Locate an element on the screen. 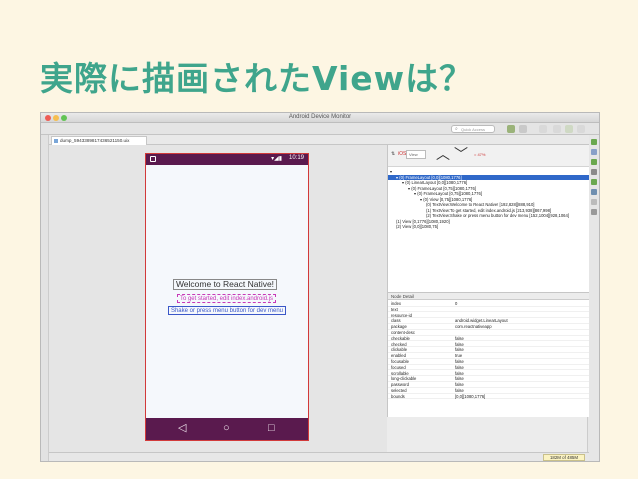 This screenshot has height=479, width=638. detail-row: selected false is located at coordinates (488, 391).